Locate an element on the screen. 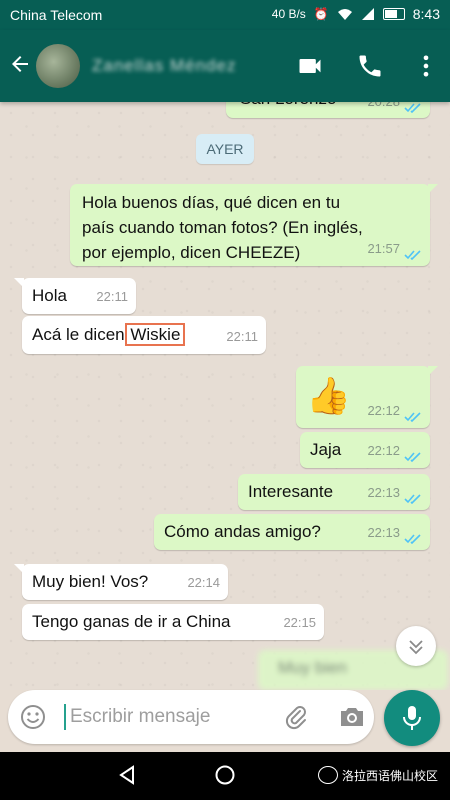 This screenshot has width=450, height=800. scroll-to-bottom-button is located at coordinates (416, 646).